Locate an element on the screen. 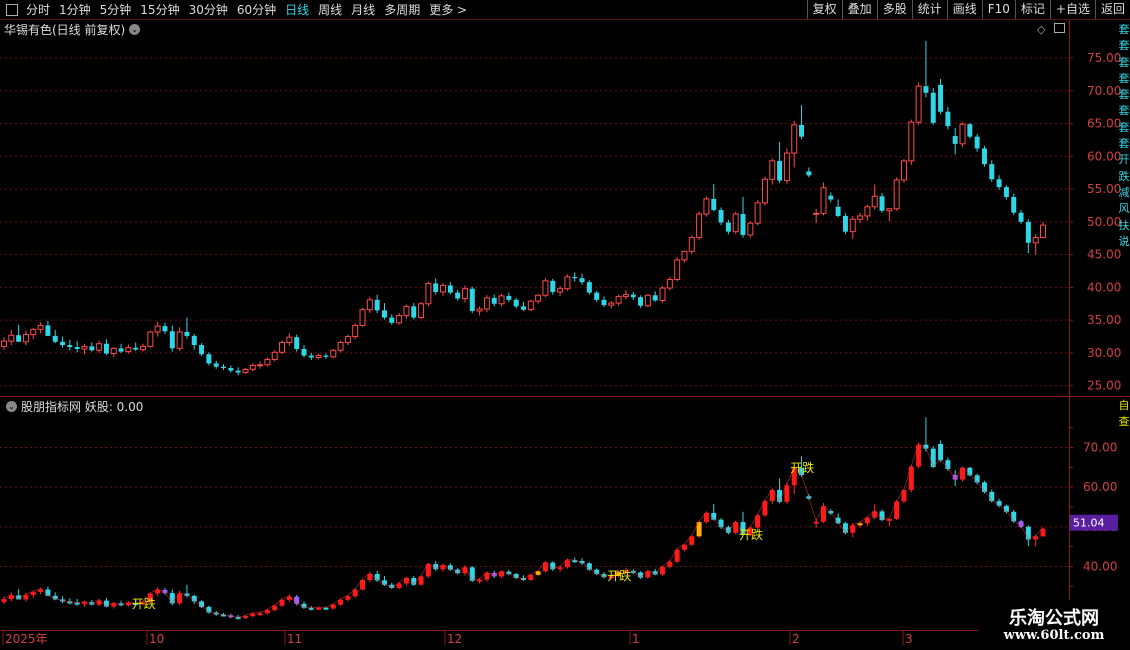 The image size is (1130, 650). watermark-url: www.60lt.com is located at coordinates (1054, 635).